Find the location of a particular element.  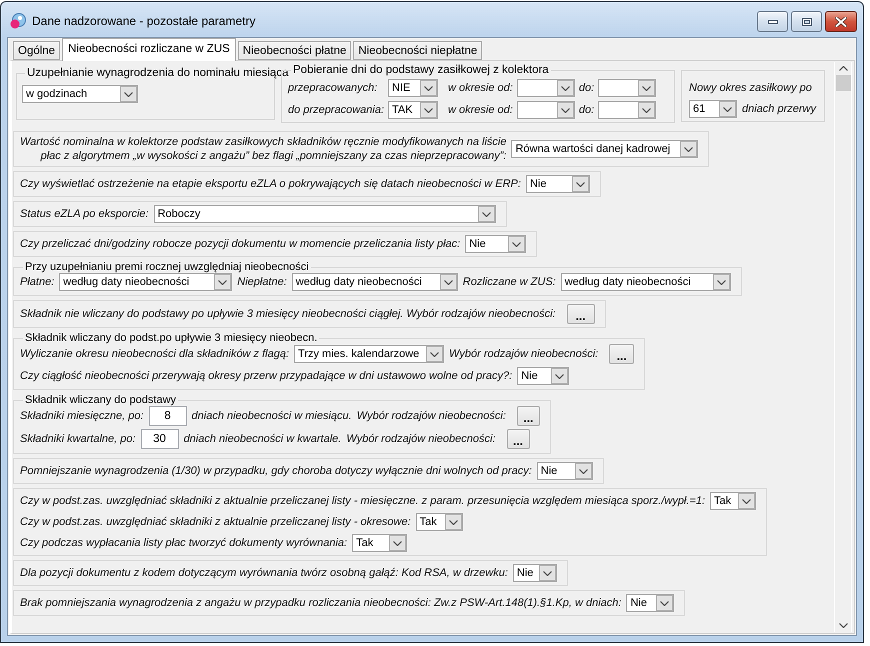

field-label: dniach nieobecności w miesiącu. is located at coordinates (272, 416).